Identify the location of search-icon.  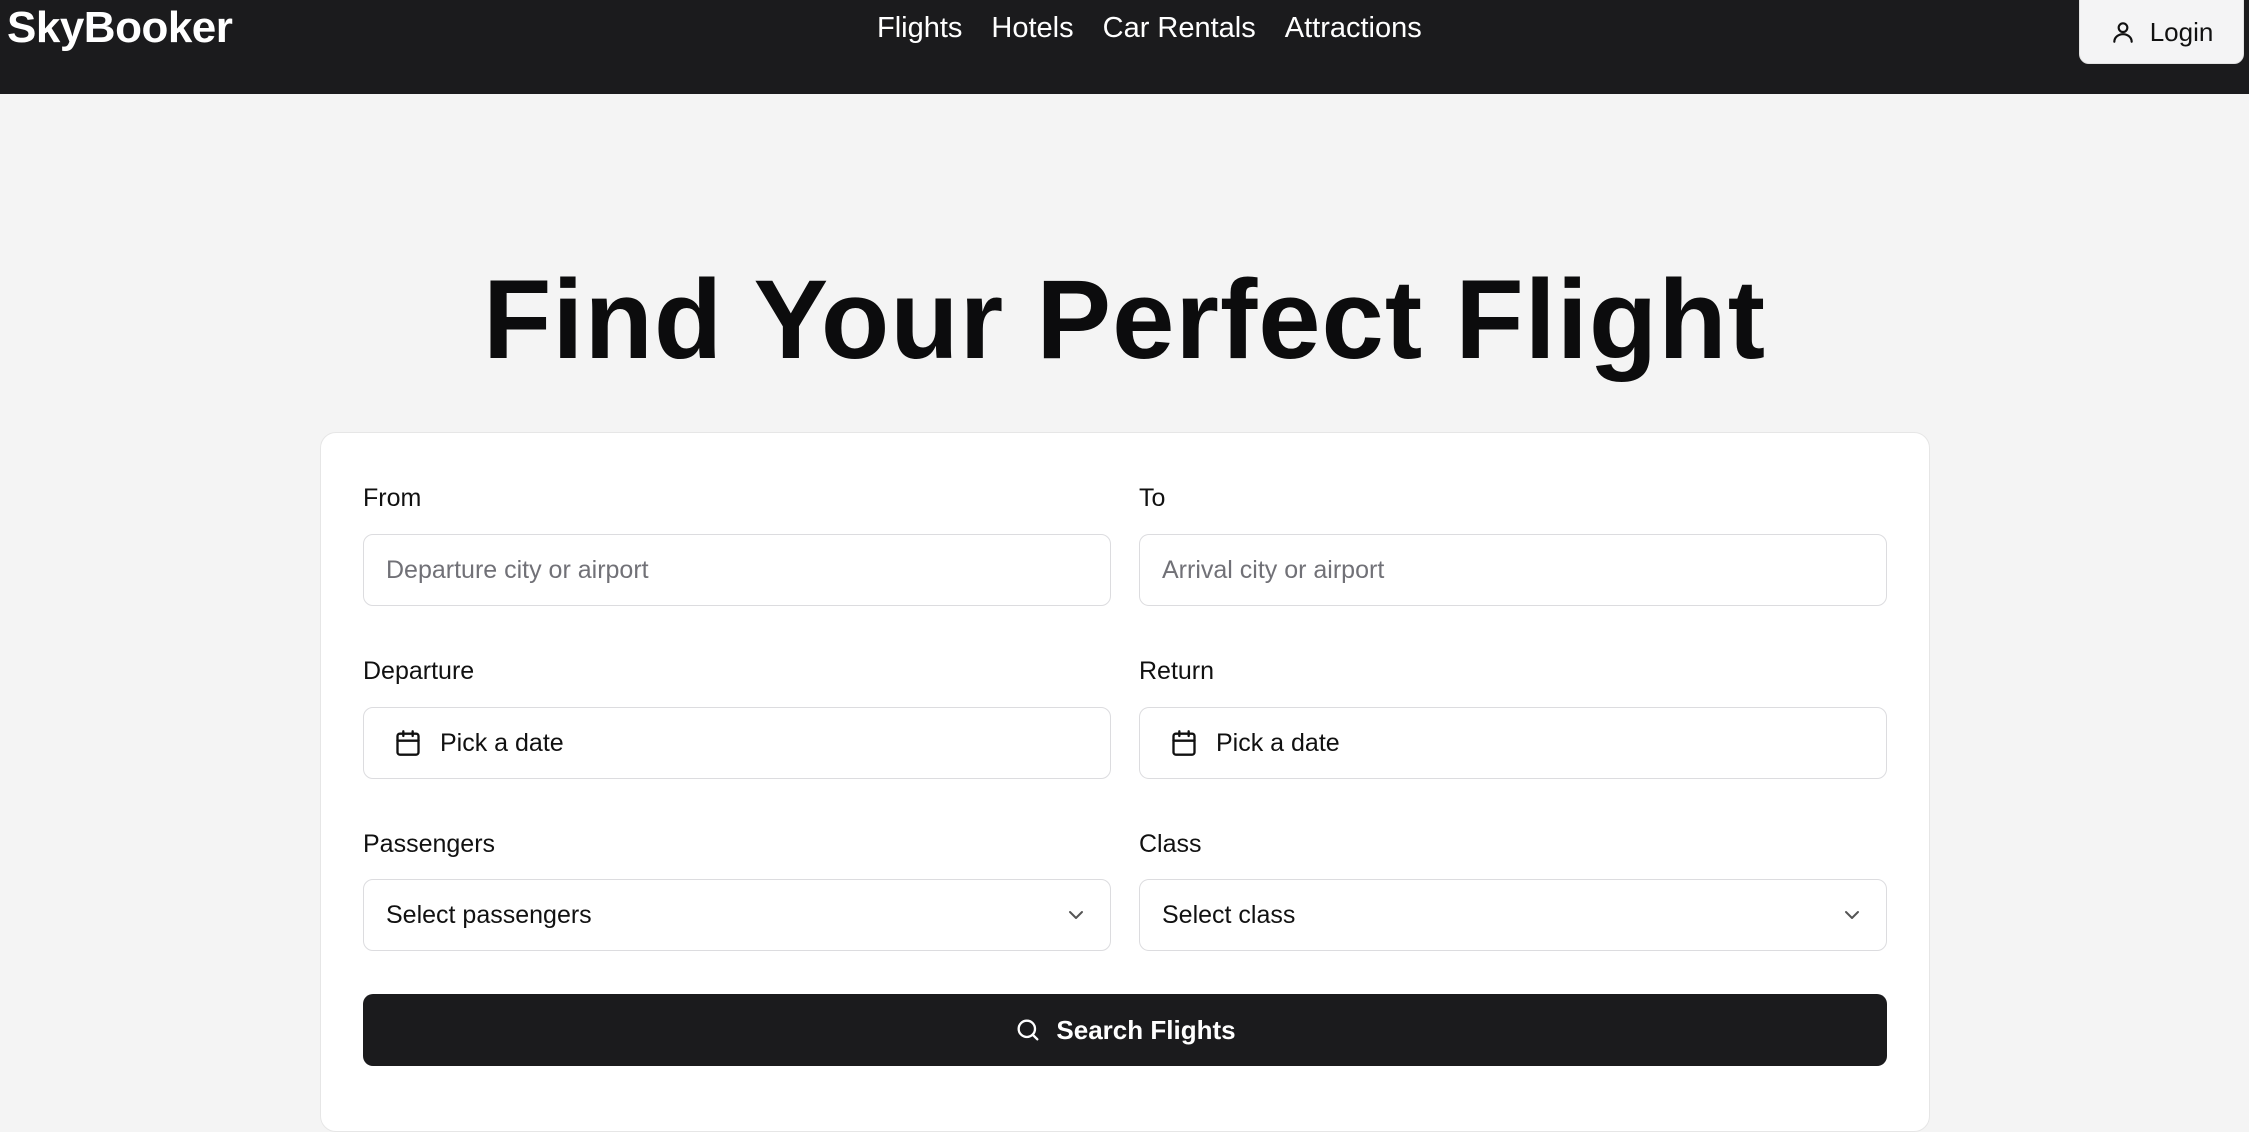
(1028, 1030).